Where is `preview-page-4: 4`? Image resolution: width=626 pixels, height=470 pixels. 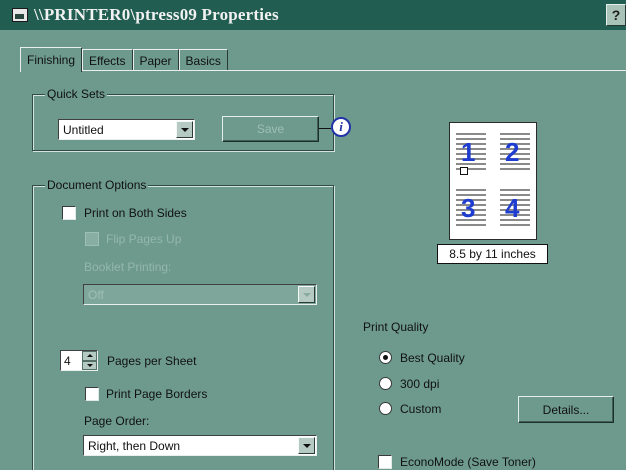
preview-page-4: 4 is located at coordinates (515, 210).